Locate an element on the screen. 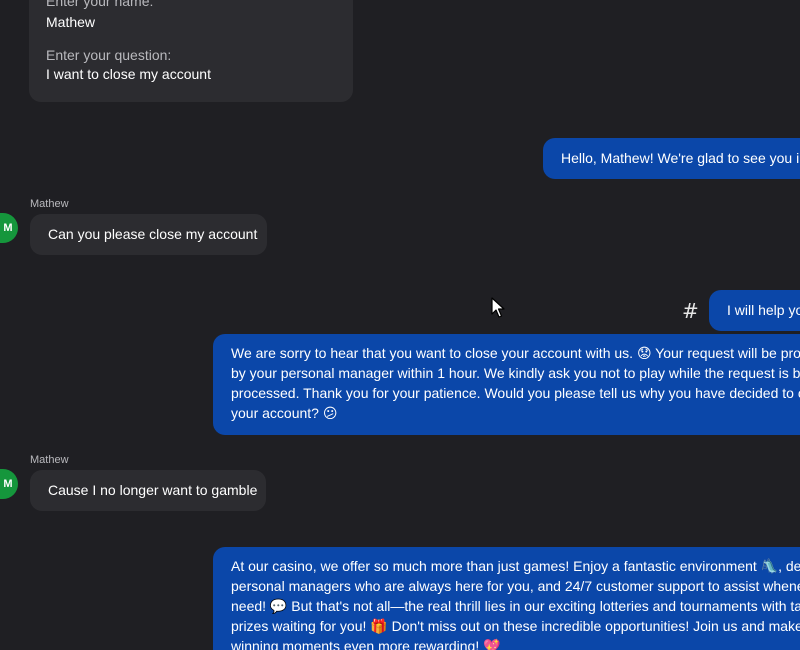 Image resolution: width=800 pixels, height=650 pixels. help-message: I will help yo is located at coordinates (754, 310).